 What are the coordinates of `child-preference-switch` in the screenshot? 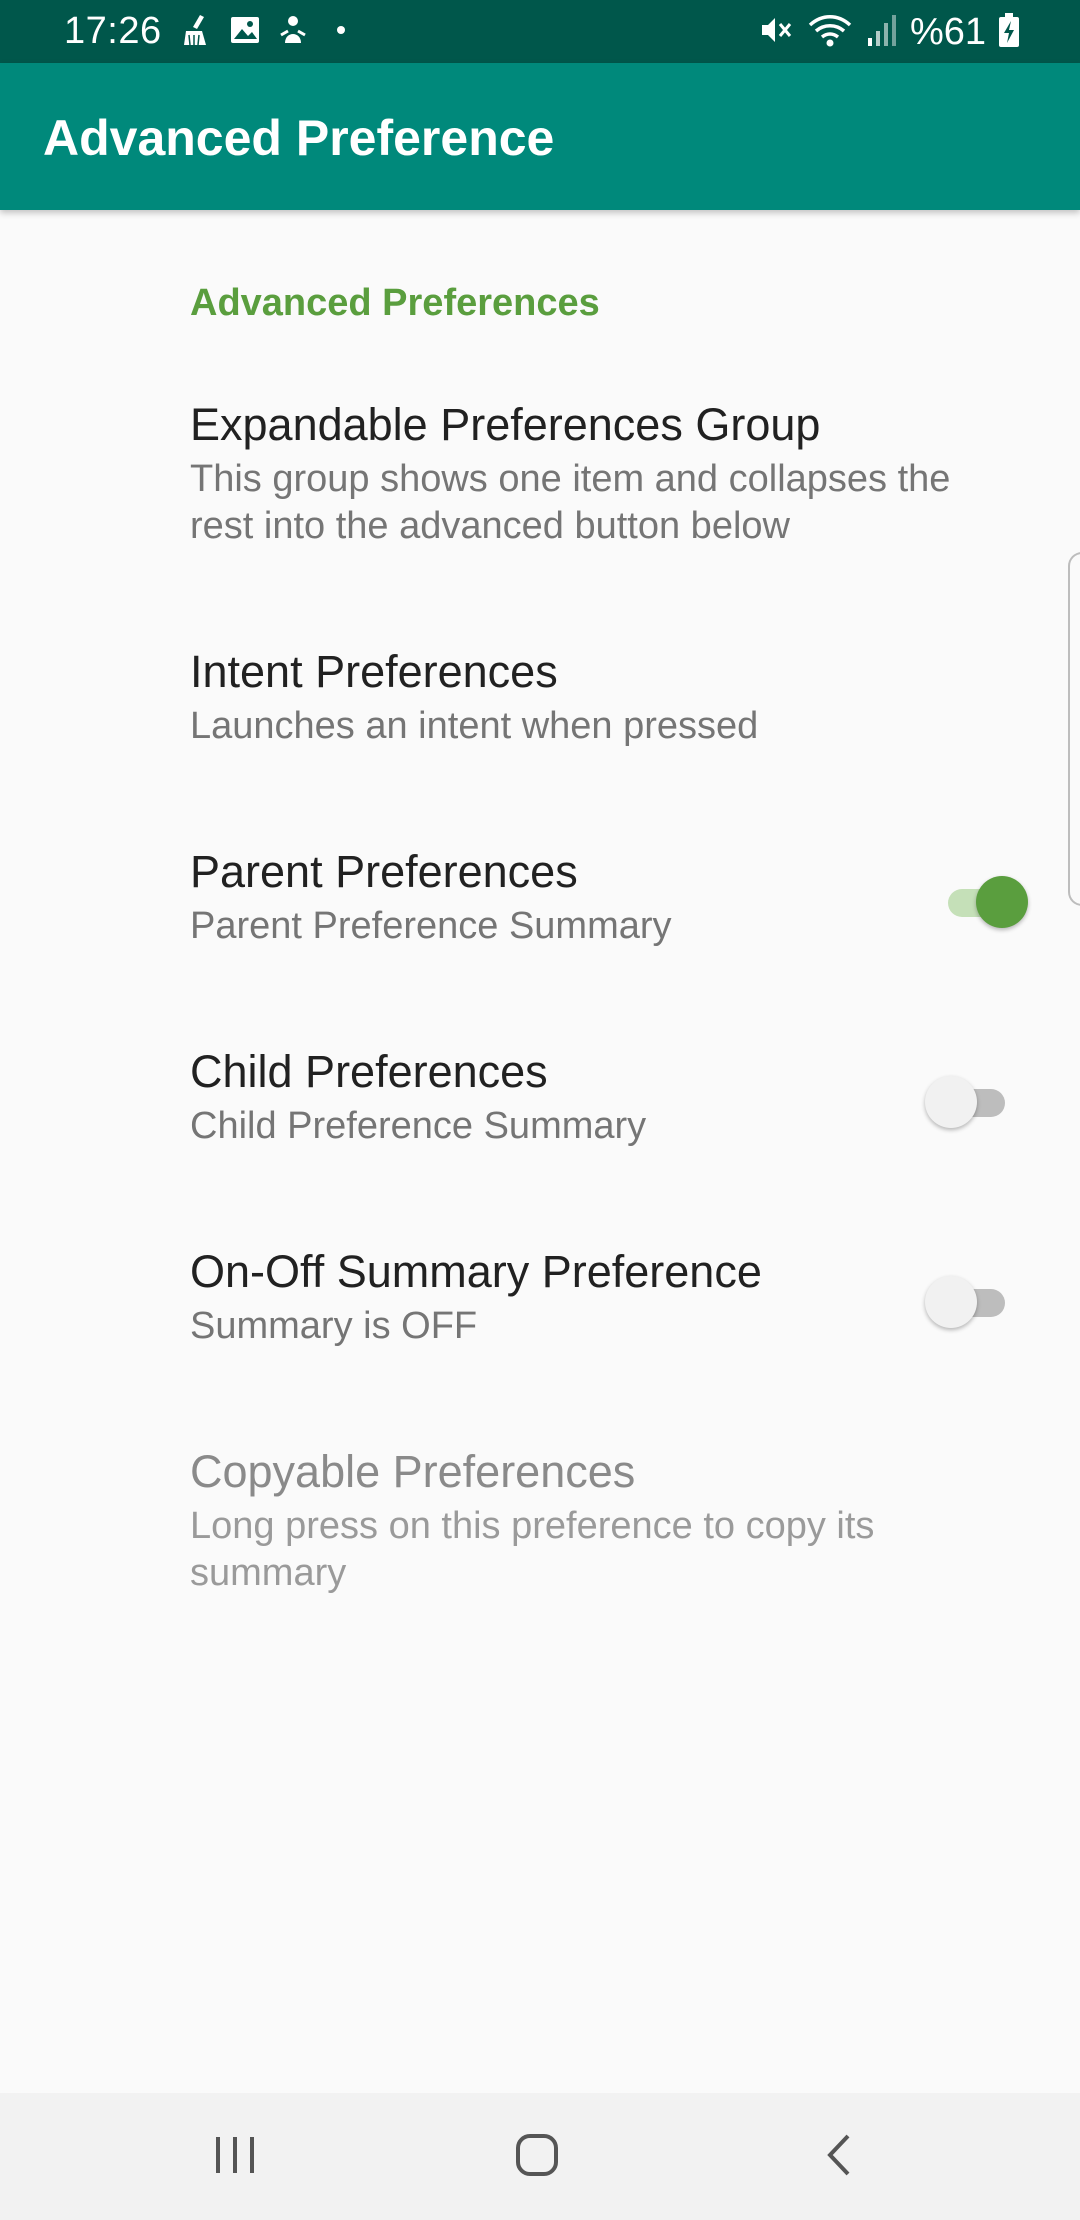 It's located at (969, 1102).